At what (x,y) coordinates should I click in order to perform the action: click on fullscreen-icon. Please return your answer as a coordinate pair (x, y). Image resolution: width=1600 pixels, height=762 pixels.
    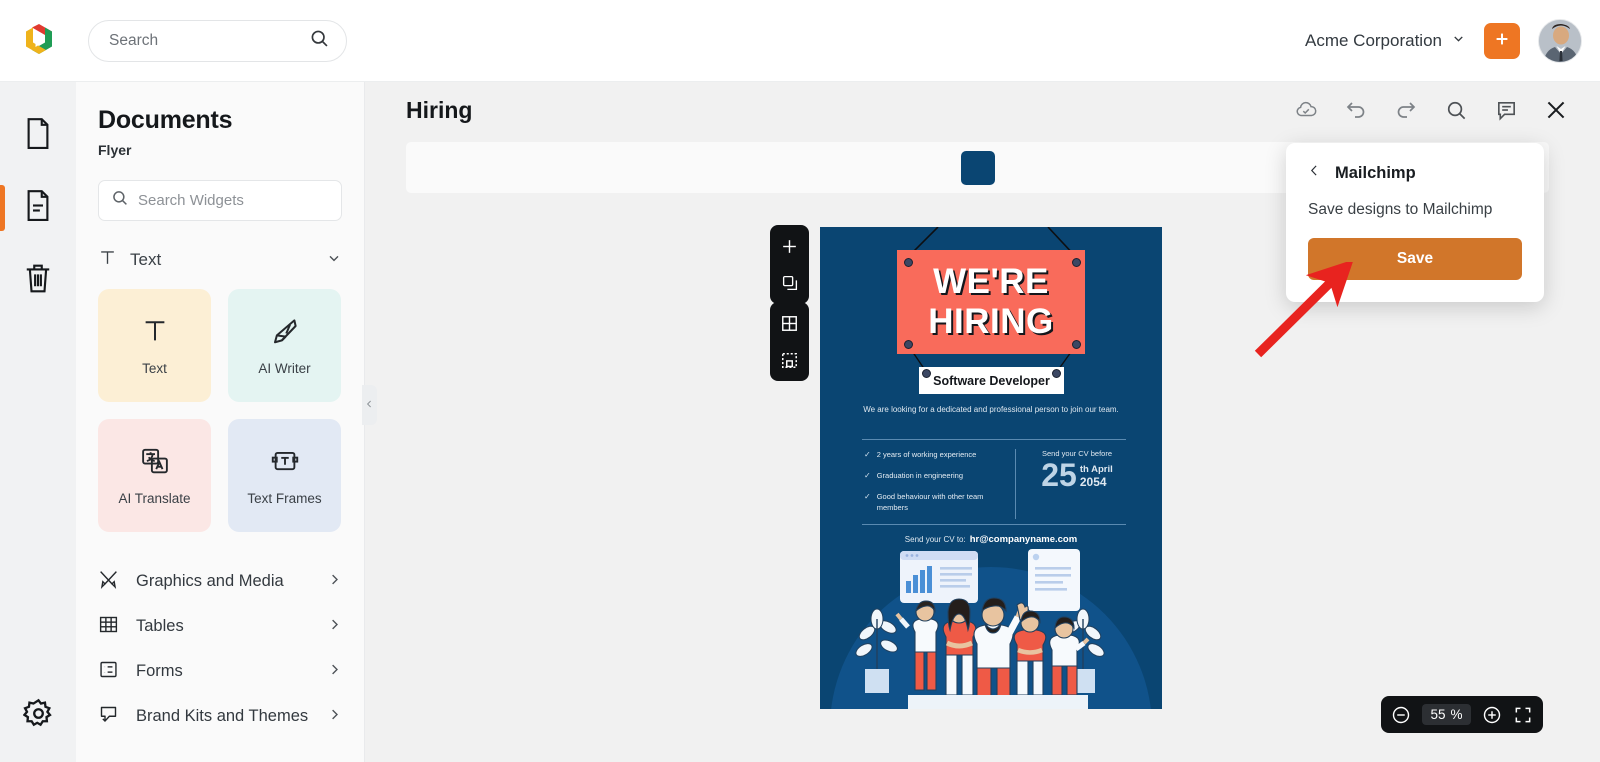
    Looking at the image, I should click on (1523, 715).